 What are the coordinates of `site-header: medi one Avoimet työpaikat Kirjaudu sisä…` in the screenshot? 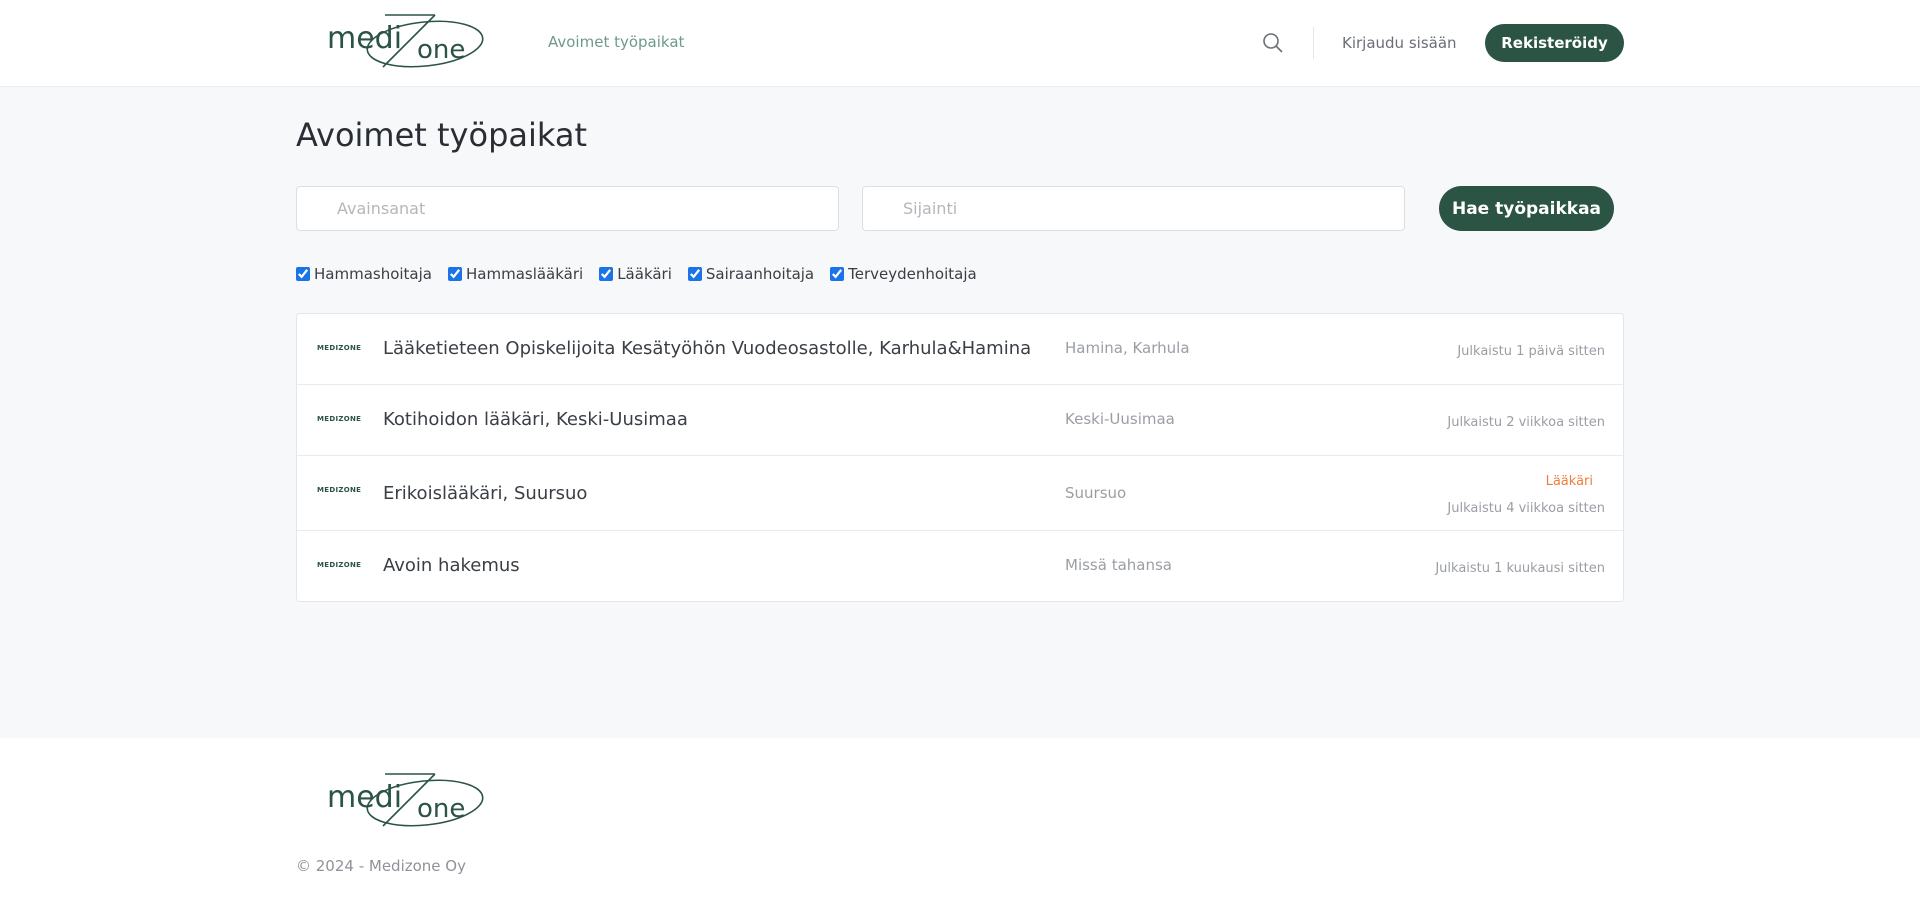 It's located at (960, 43).